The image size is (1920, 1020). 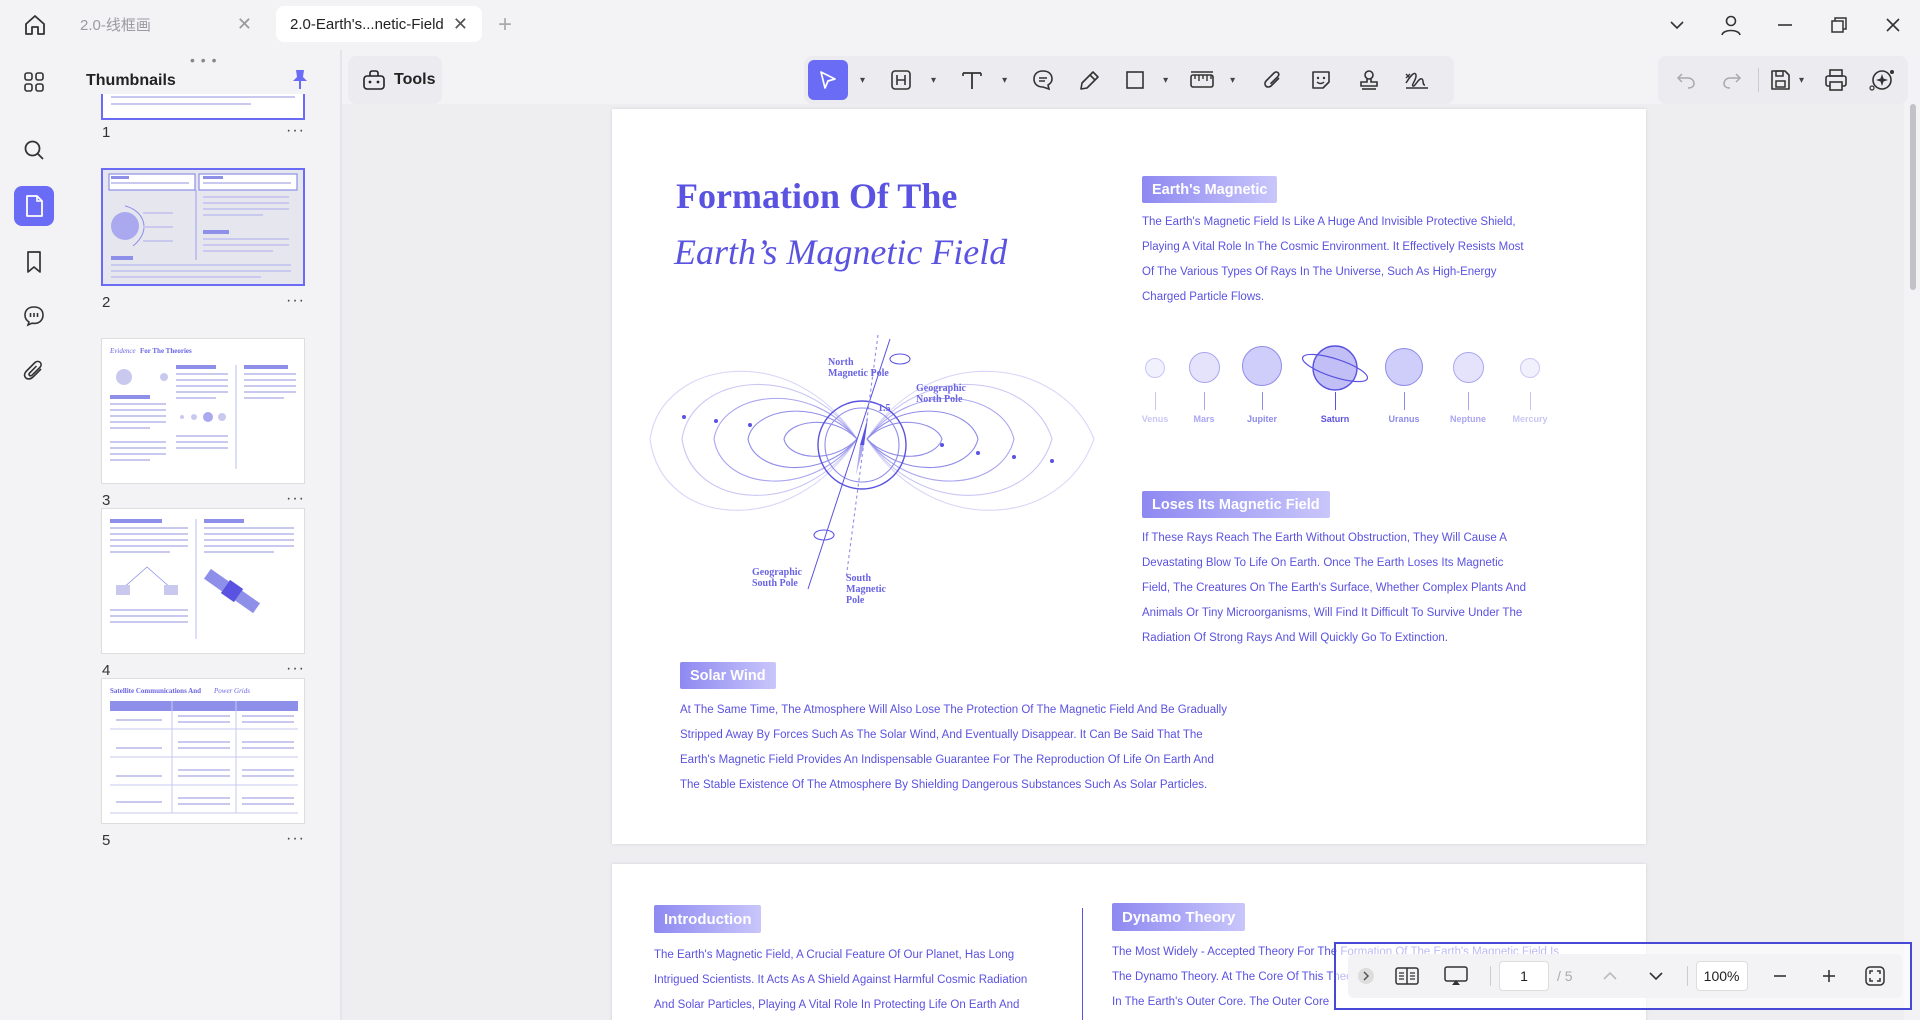 I want to click on bookmark-icon, so click(x=34, y=262).